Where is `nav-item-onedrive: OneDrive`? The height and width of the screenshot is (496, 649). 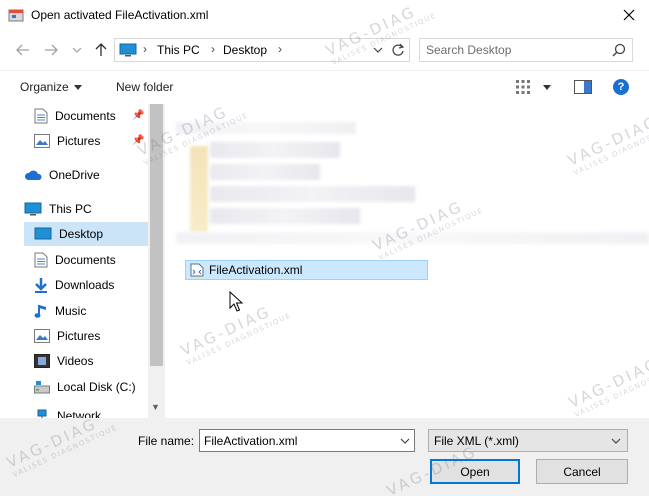 nav-item-onedrive: OneDrive is located at coordinates (86, 175).